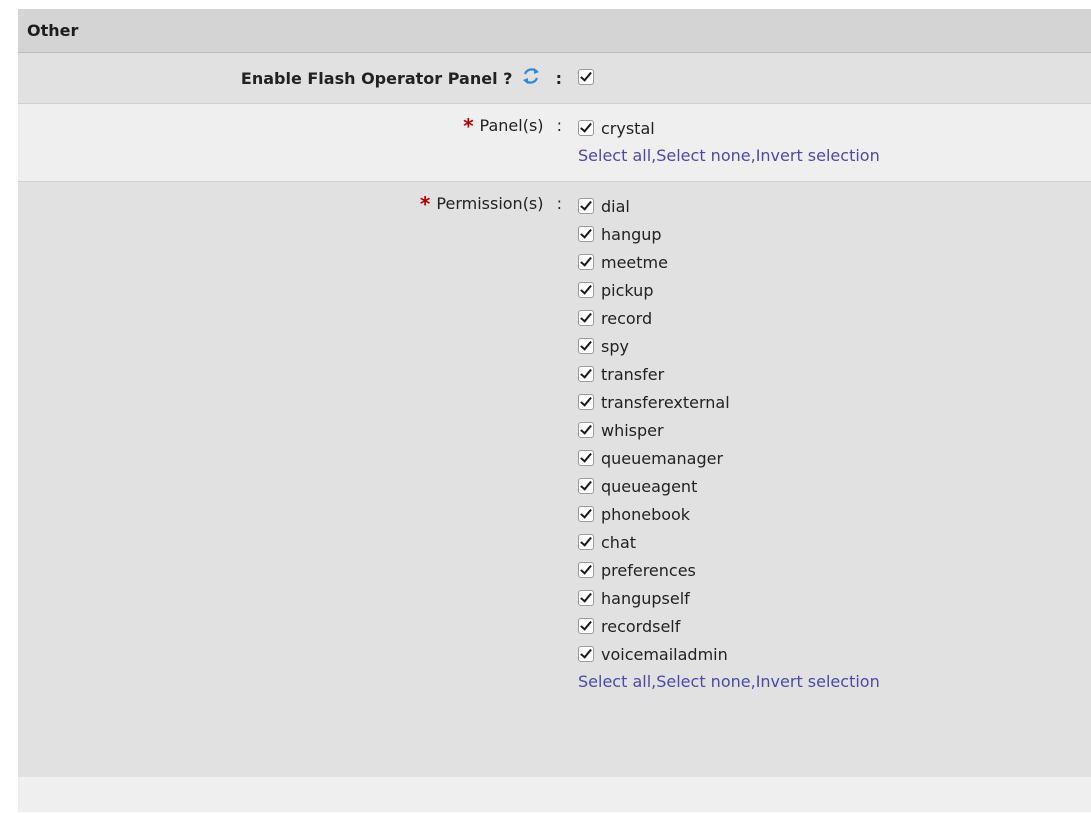 This screenshot has width=1091, height=813. I want to click on permission-option: dial, so click(834, 206).